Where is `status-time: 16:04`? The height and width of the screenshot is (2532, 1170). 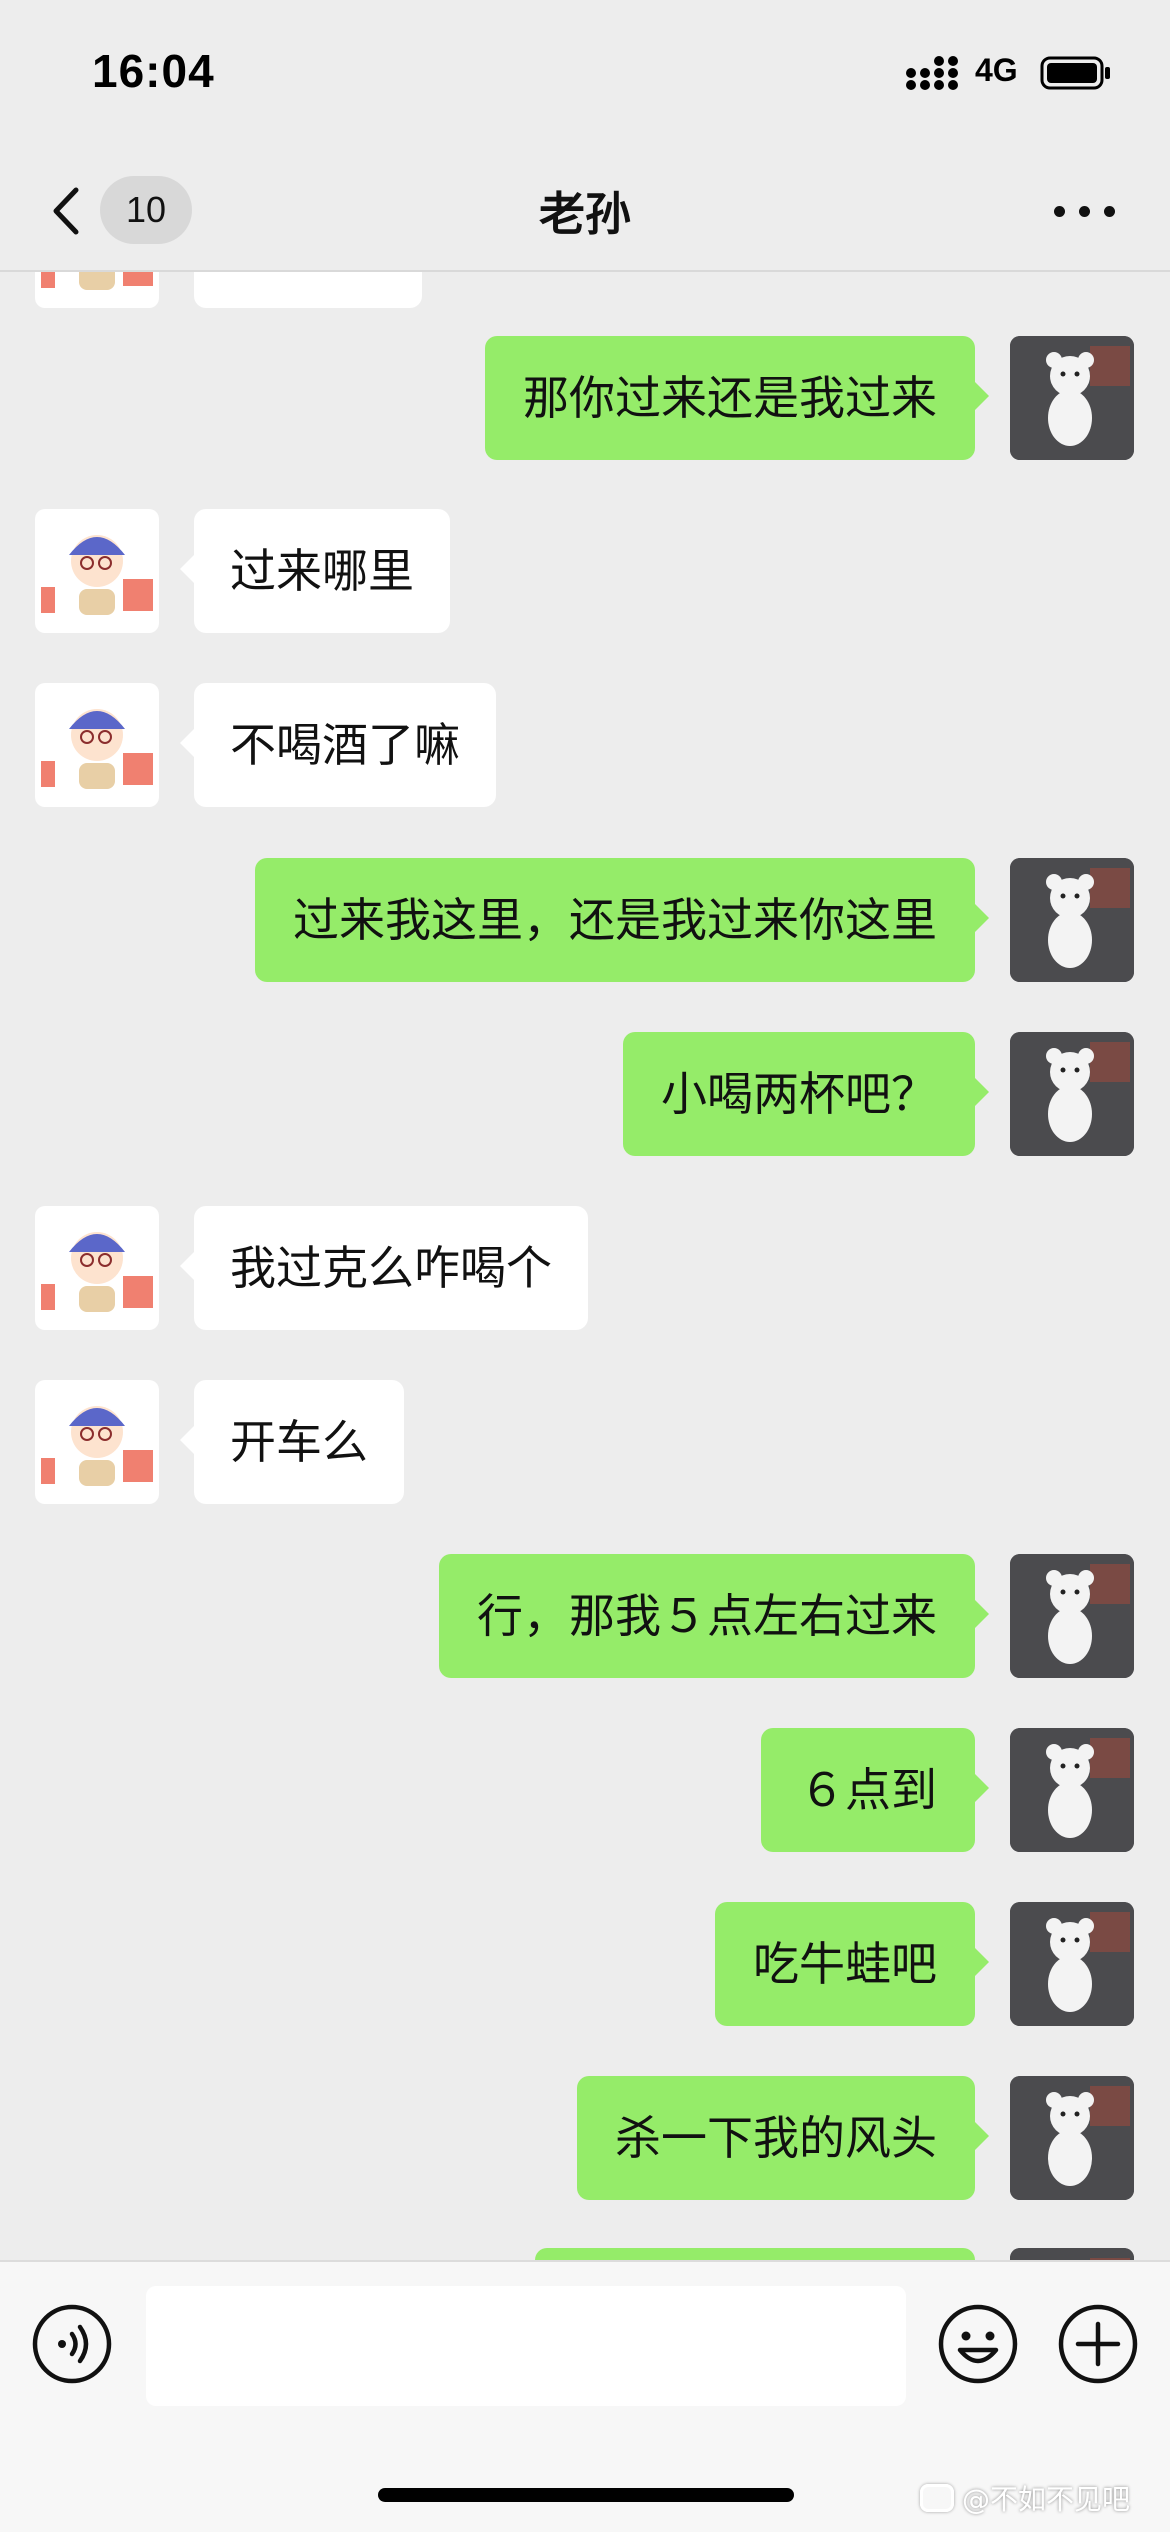 status-time: 16:04 is located at coordinates (153, 71).